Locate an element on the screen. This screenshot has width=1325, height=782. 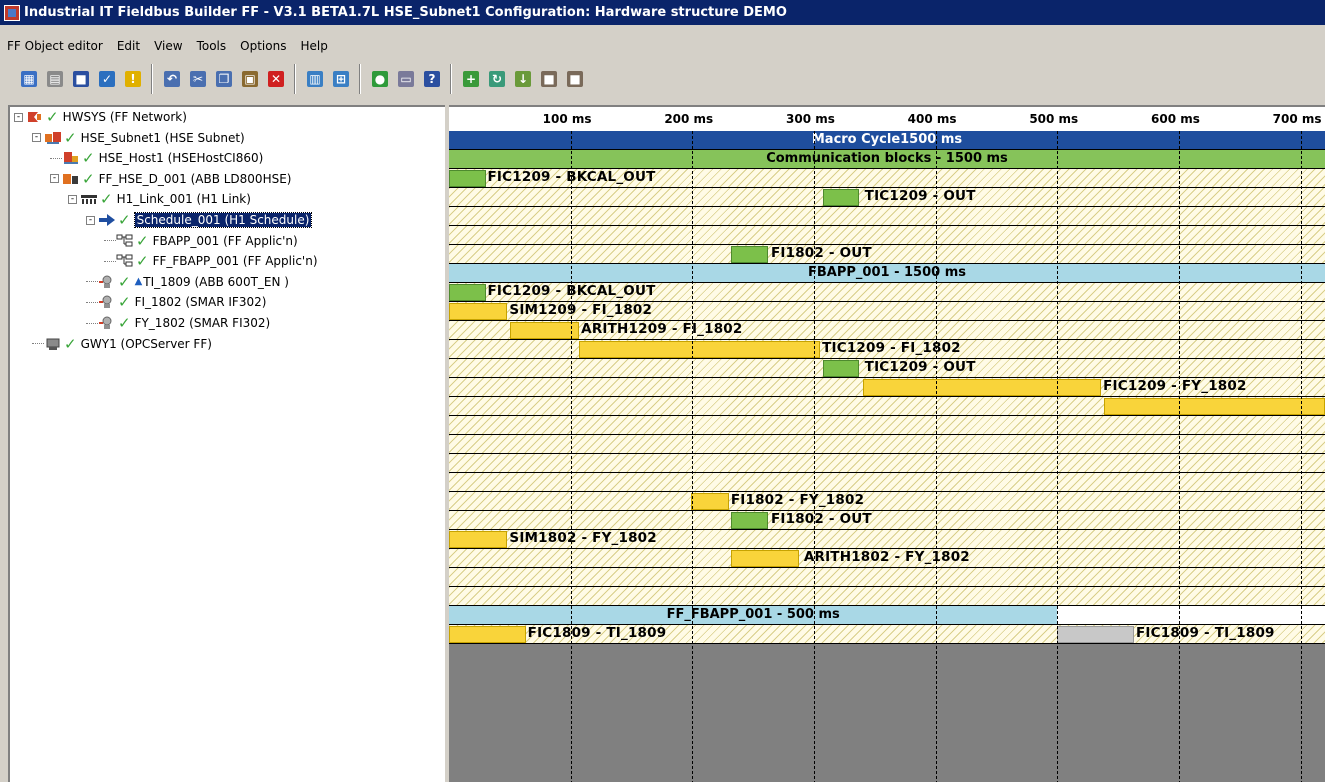
copy-button: ❐ is located at coordinates (224, 79).